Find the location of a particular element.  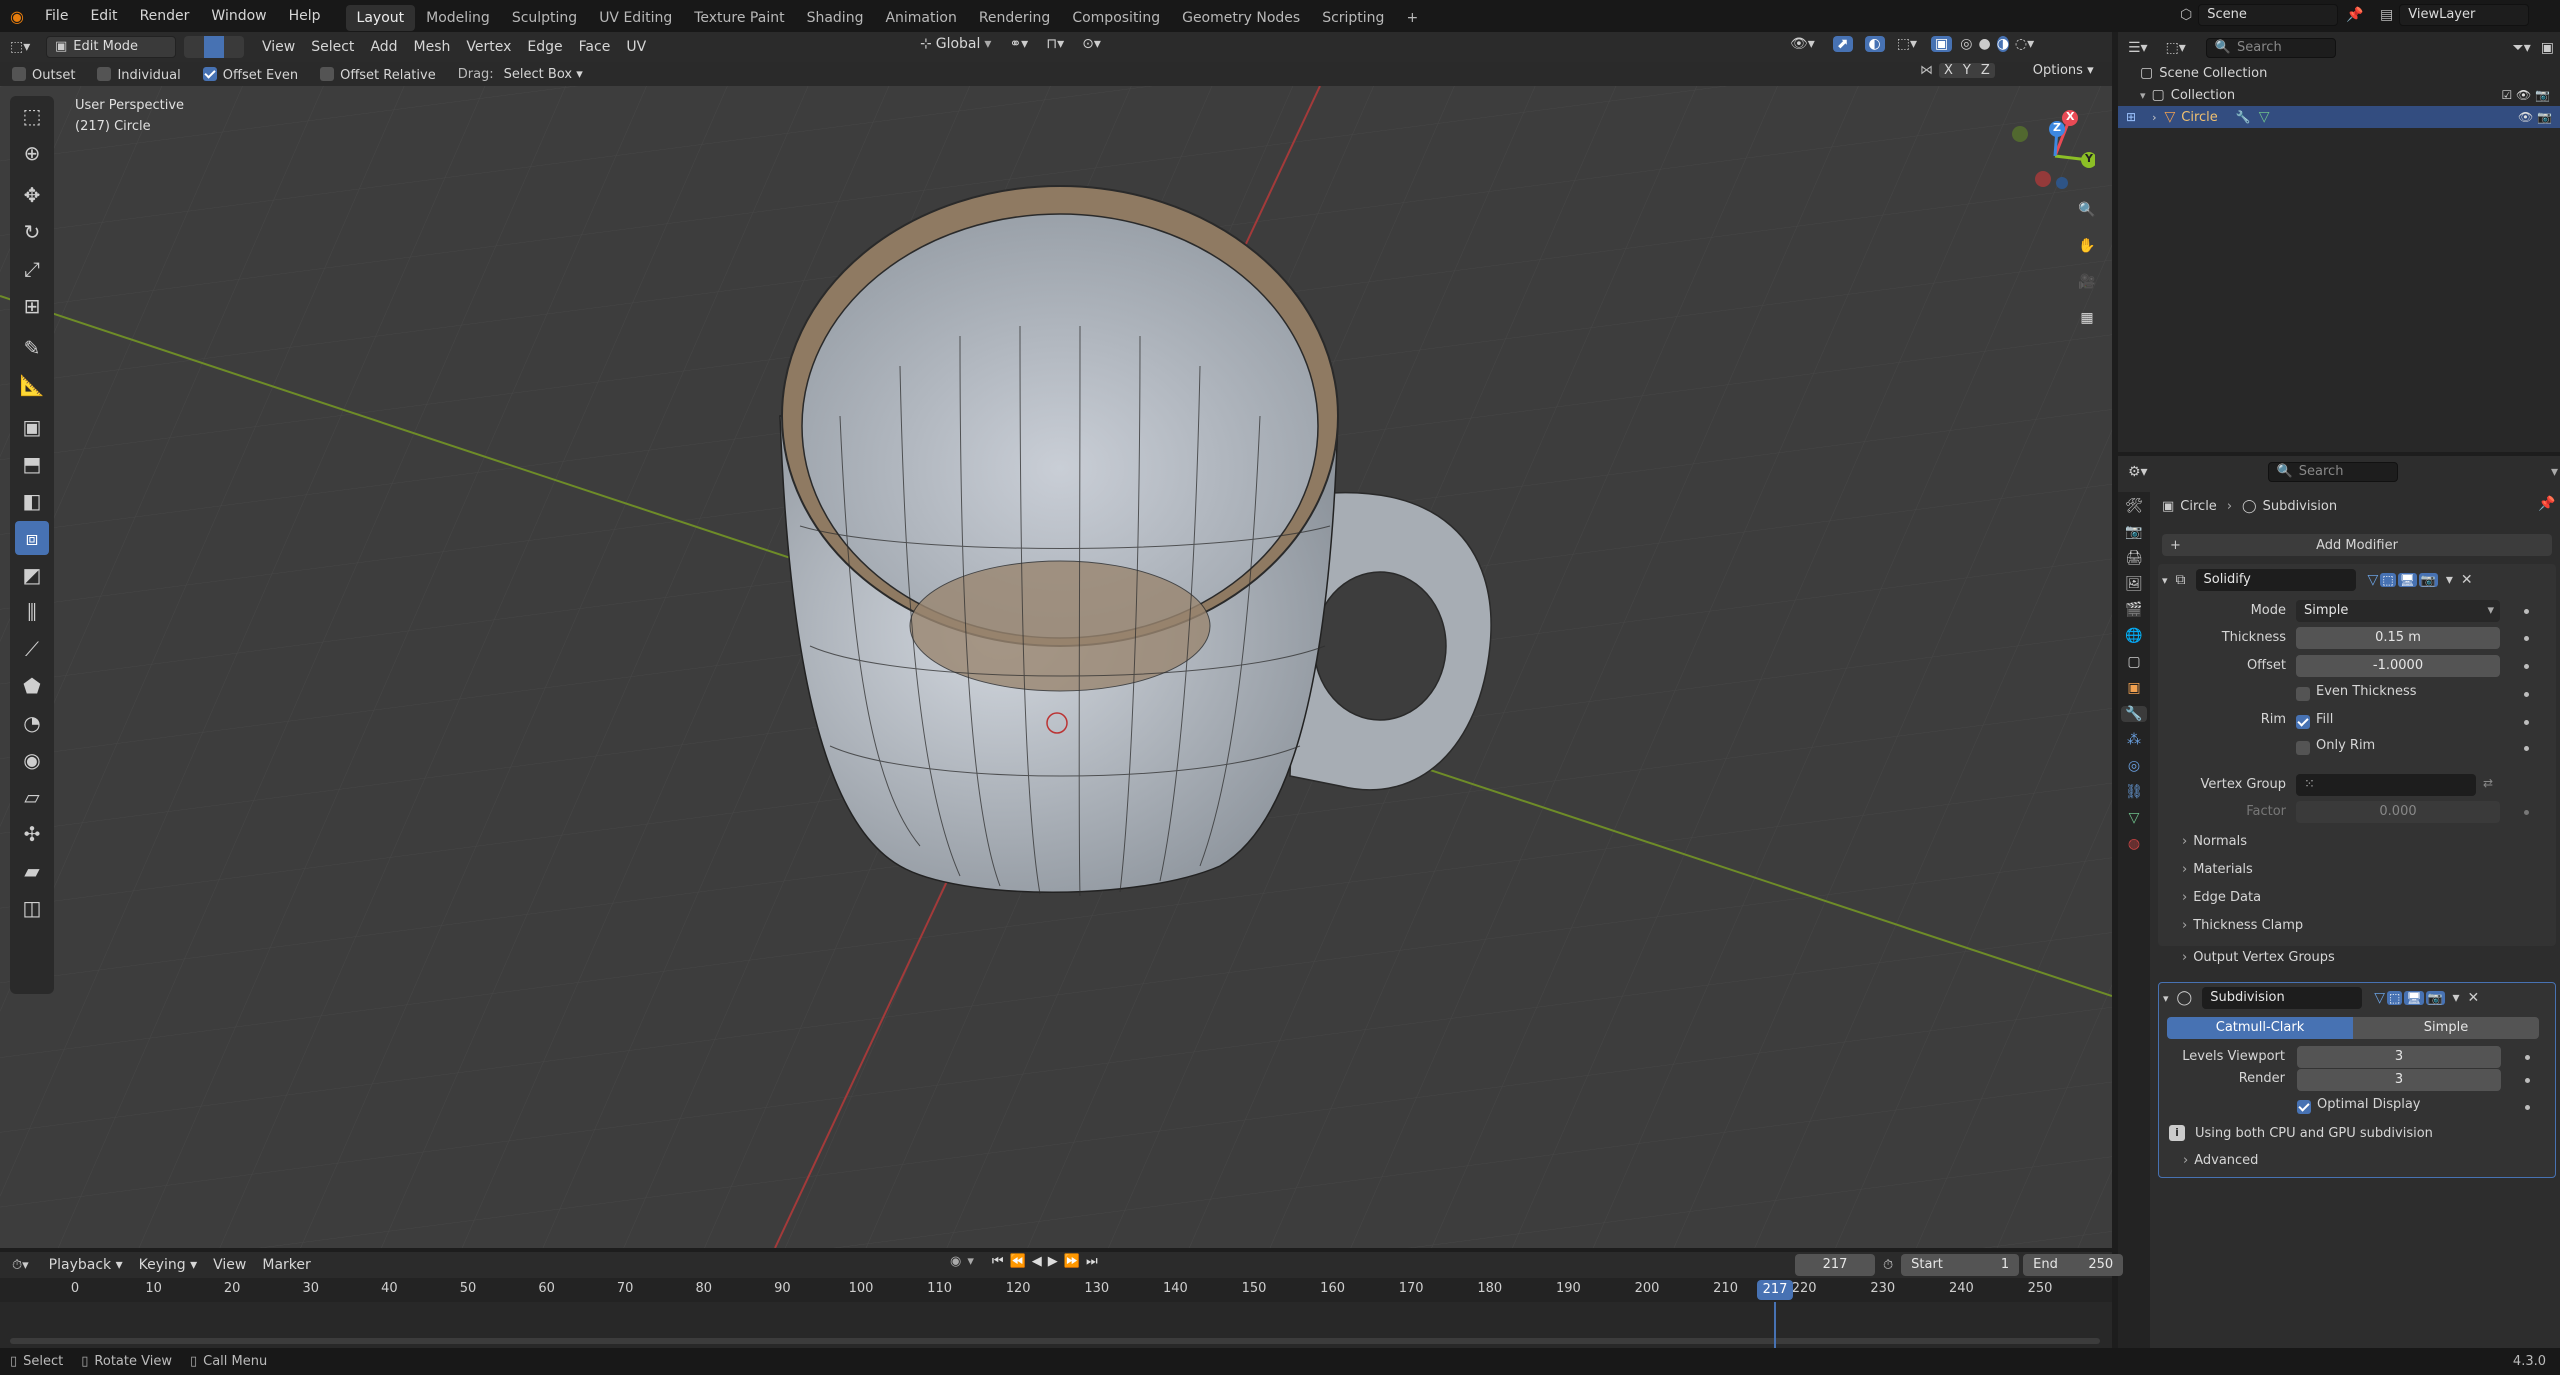

jump-end-icon: ⏭ is located at coordinates (1092, 1261).